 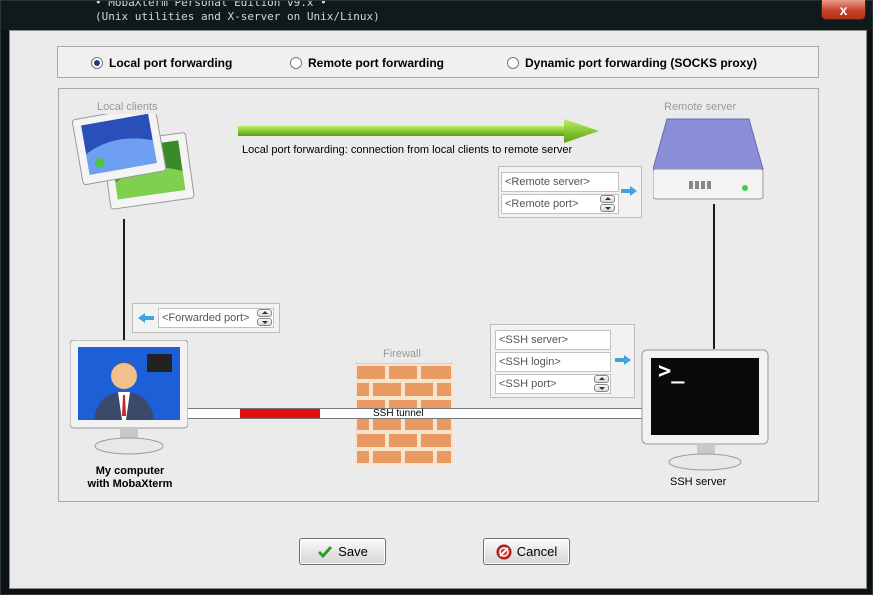 What do you see at coordinates (130, 484) in the screenshot?
I see `my-computer-label-line2: with MobaXterm` at bounding box center [130, 484].